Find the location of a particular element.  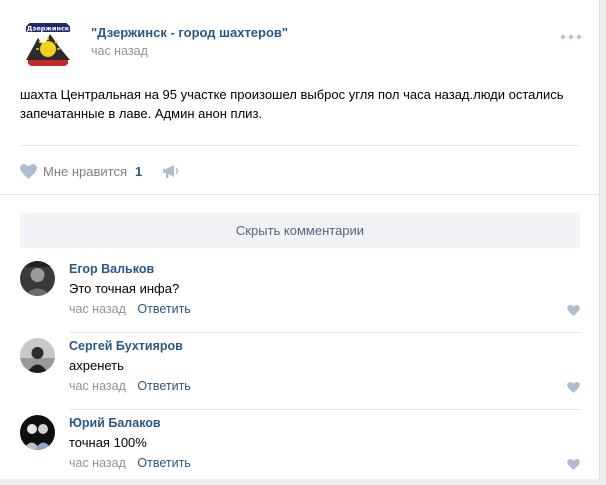

comment-text: ахренеть is located at coordinates (96, 365).